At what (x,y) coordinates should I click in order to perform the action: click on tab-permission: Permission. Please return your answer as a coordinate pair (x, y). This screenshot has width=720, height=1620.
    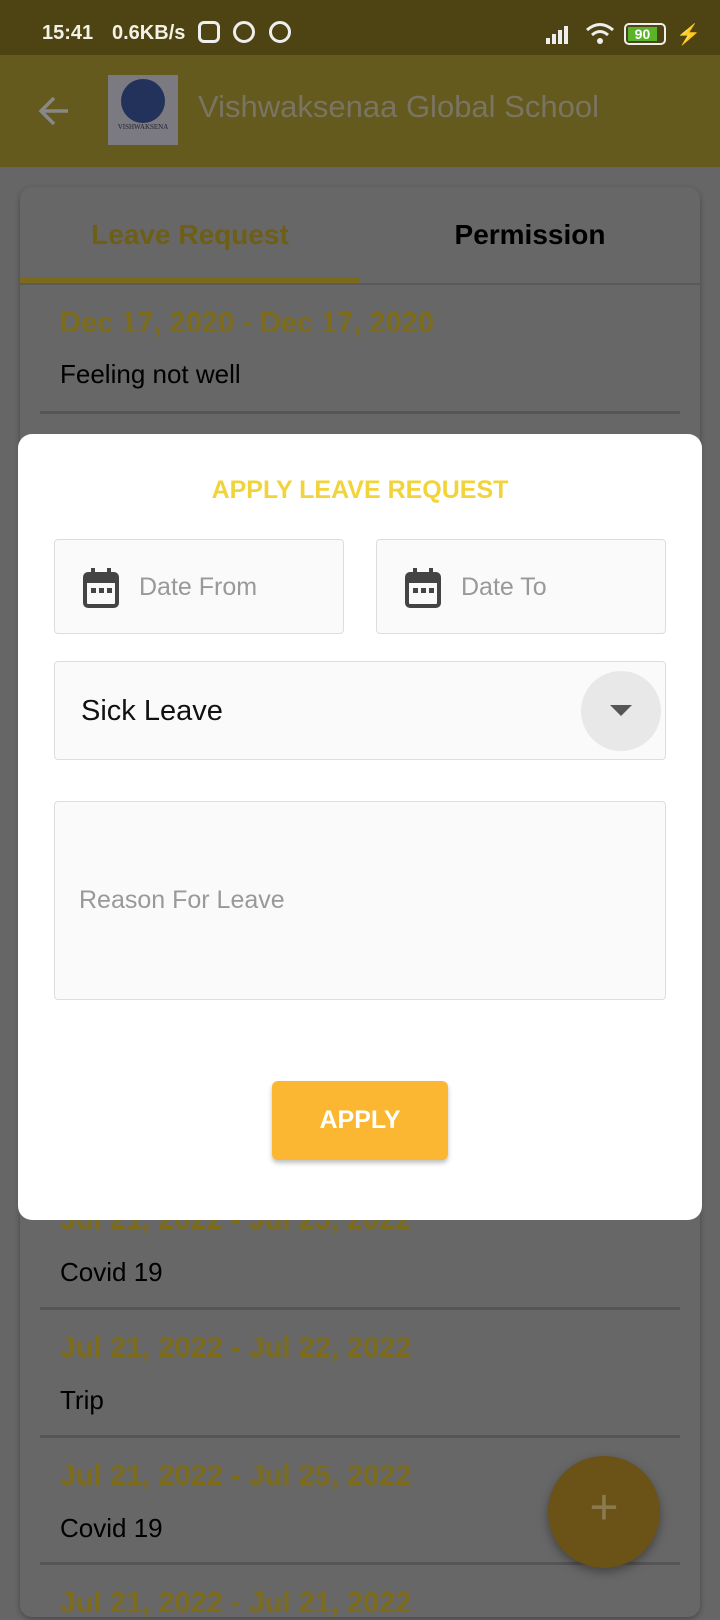
    Looking at the image, I should click on (530, 235).